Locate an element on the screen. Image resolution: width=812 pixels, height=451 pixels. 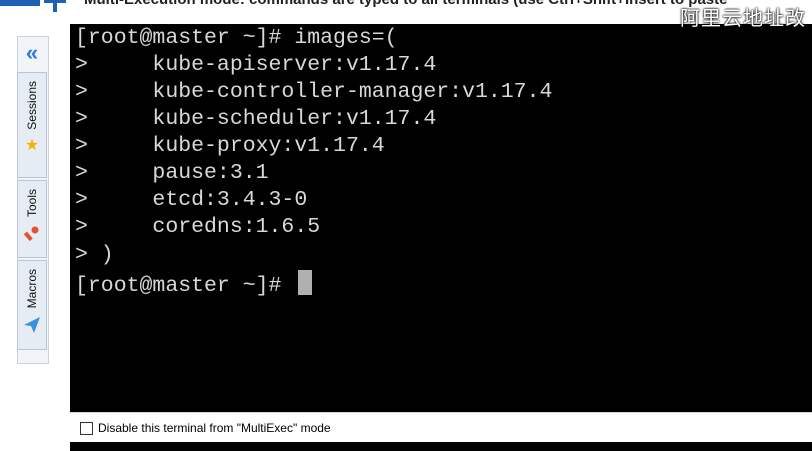
terminal-line: > ) is located at coordinates (94, 255).